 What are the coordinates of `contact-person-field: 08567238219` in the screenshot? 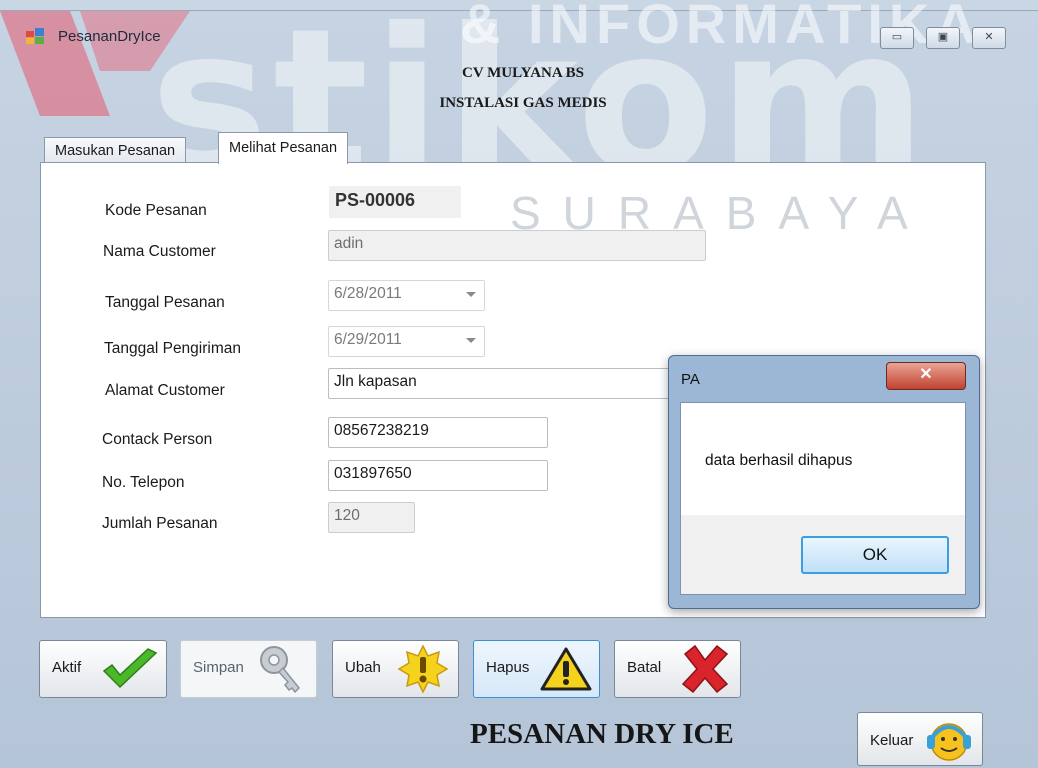 It's located at (438, 432).